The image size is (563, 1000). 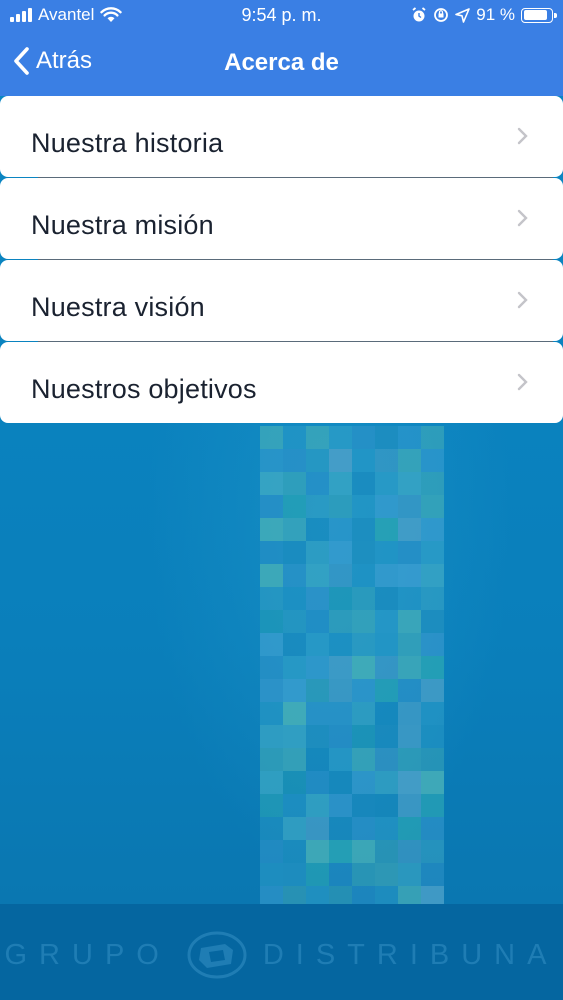 I want to click on distribuna-logo-icon, so click(x=217, y=955).